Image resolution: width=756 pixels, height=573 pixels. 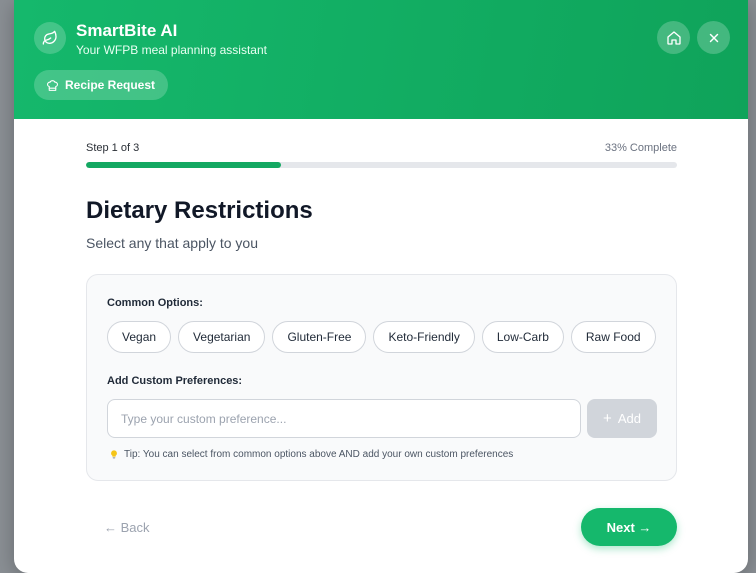 What do you see at coordinates (613, 337) in the screenshot?
I see `option-chip: Raw Food` at bounding box center [613, 337].